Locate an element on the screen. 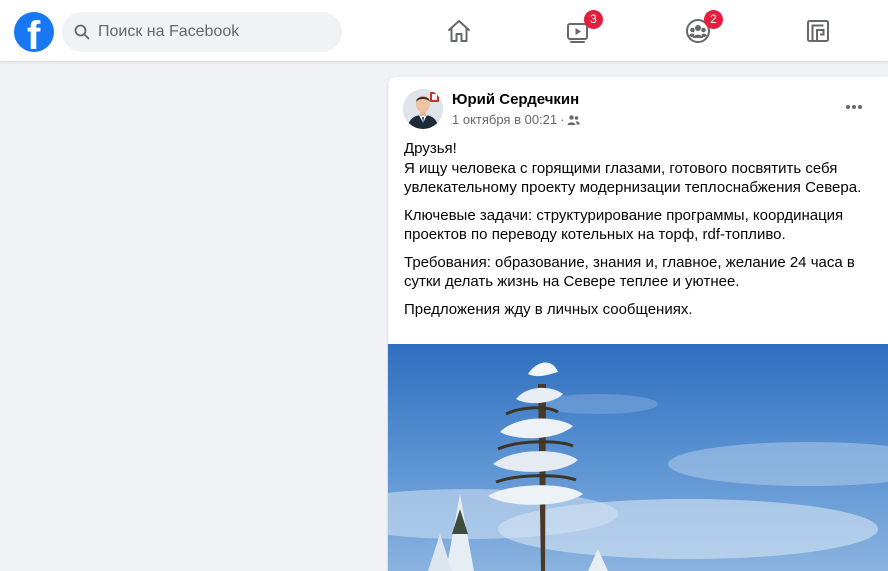  author-avatar is located at coordinates (423, 109).